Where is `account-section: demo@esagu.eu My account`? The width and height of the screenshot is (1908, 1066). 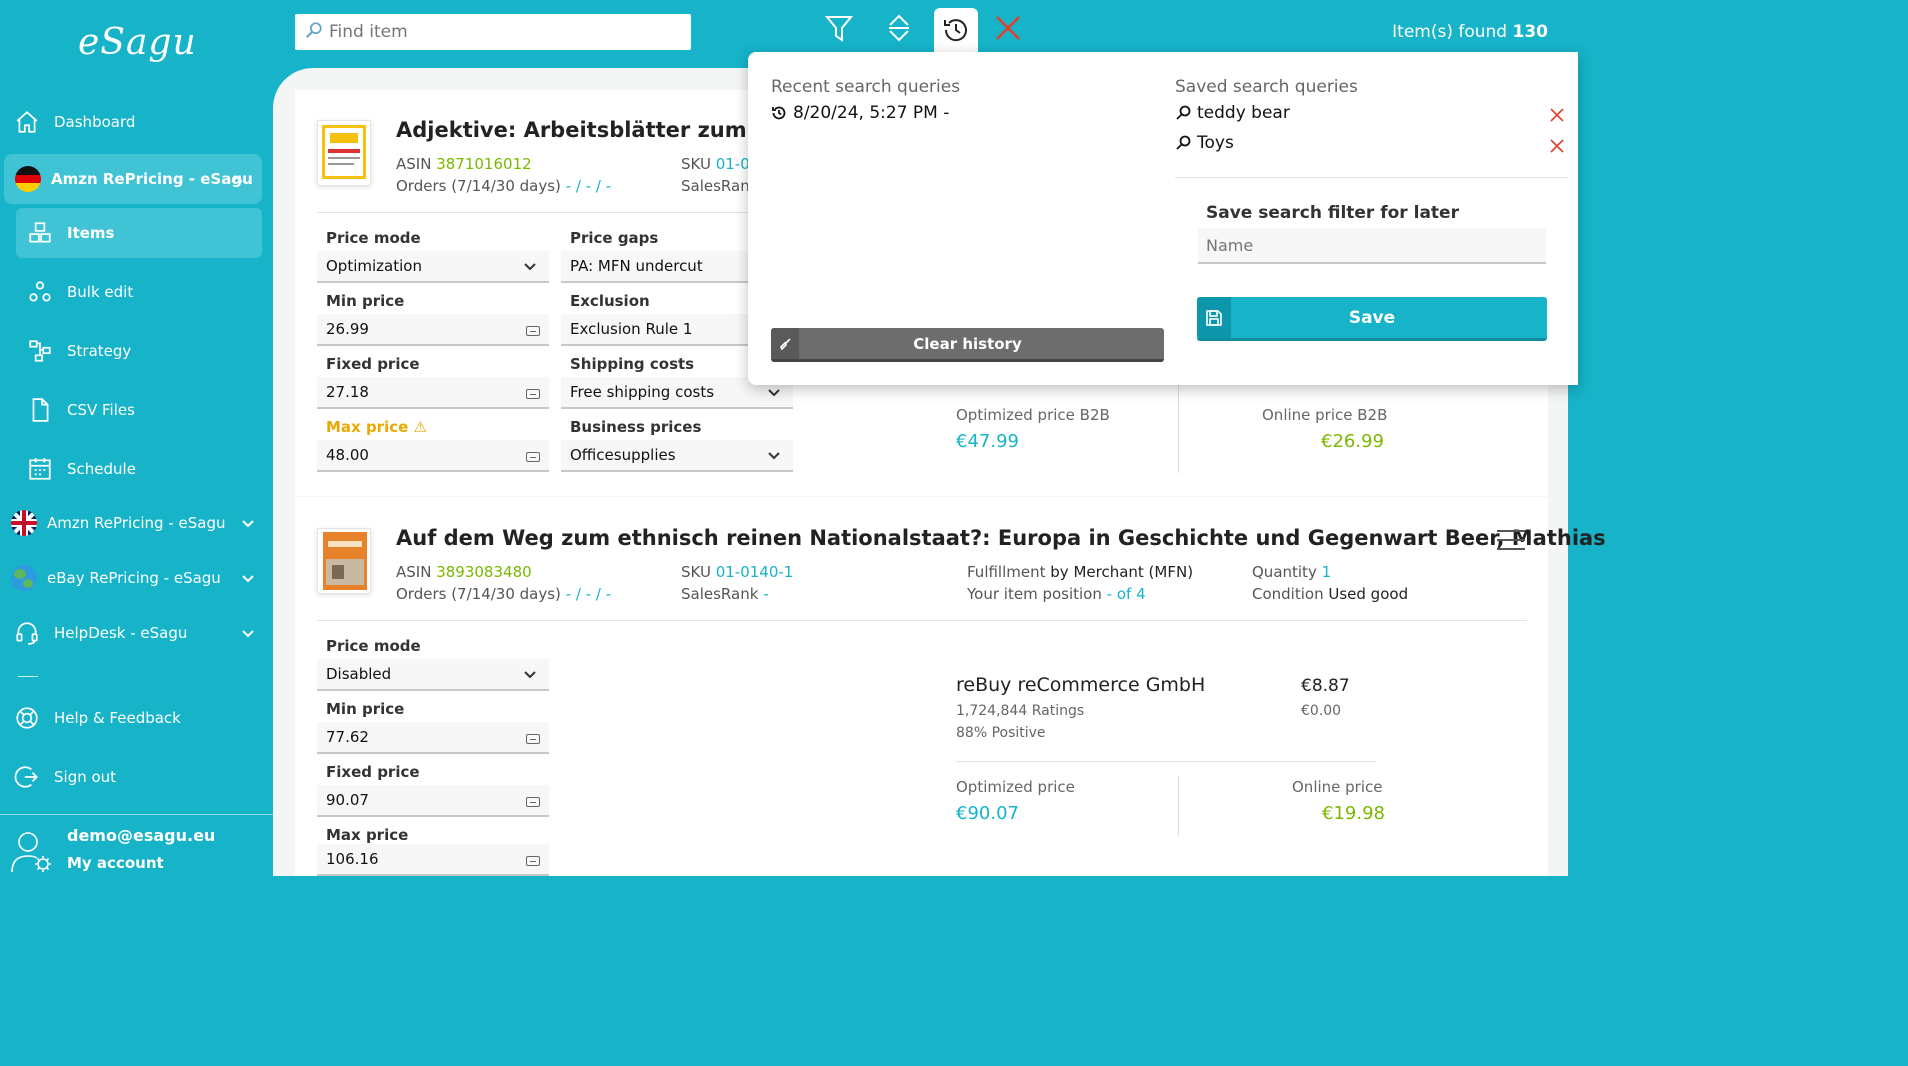
account-section: demo@esagu.eu My account is located at coordinates (136, 846).